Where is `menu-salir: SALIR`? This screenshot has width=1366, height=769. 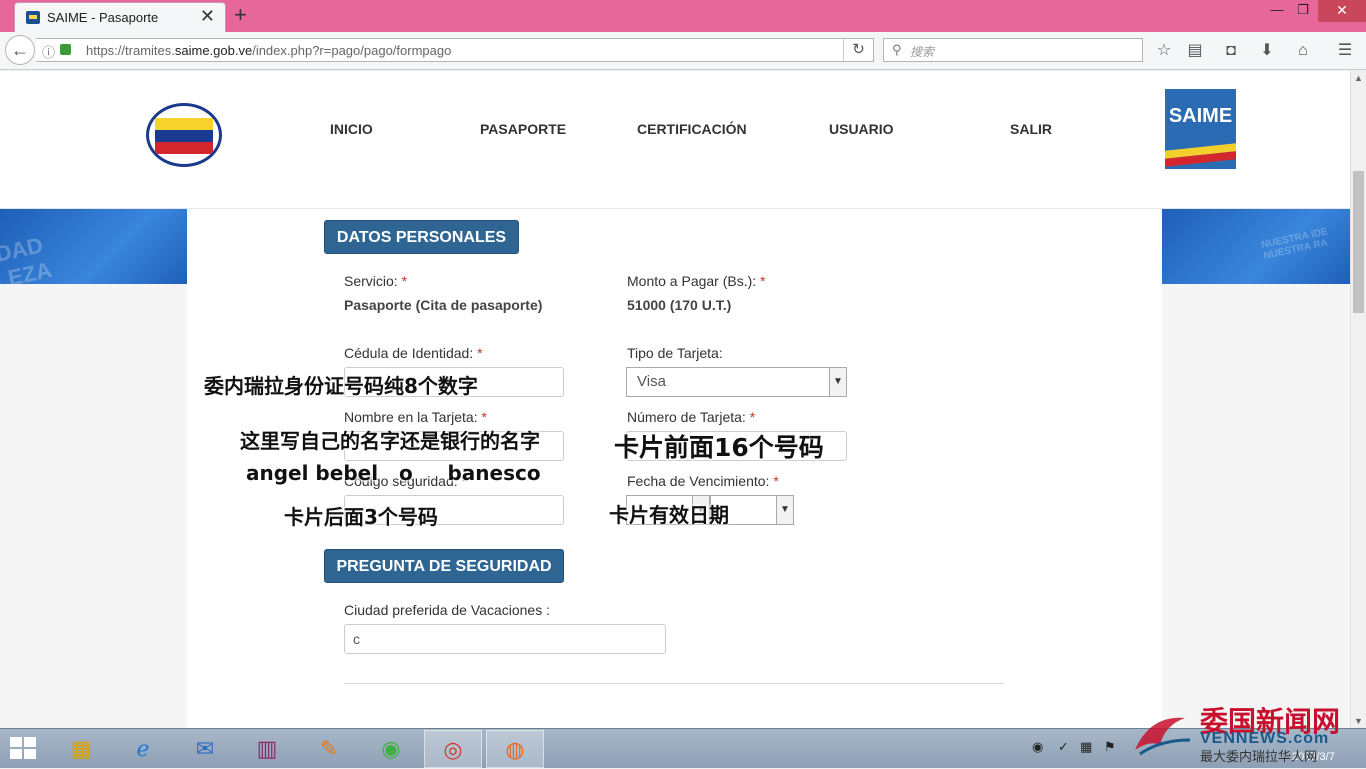
menu-salir: SALIR is located at coordinates (1031, 129).